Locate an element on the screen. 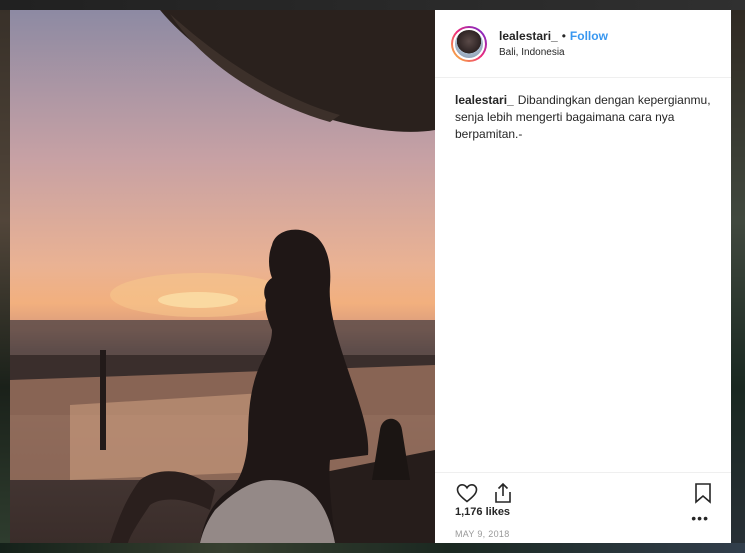  username-link: lealestari_ is located at coordinates (528, 36).